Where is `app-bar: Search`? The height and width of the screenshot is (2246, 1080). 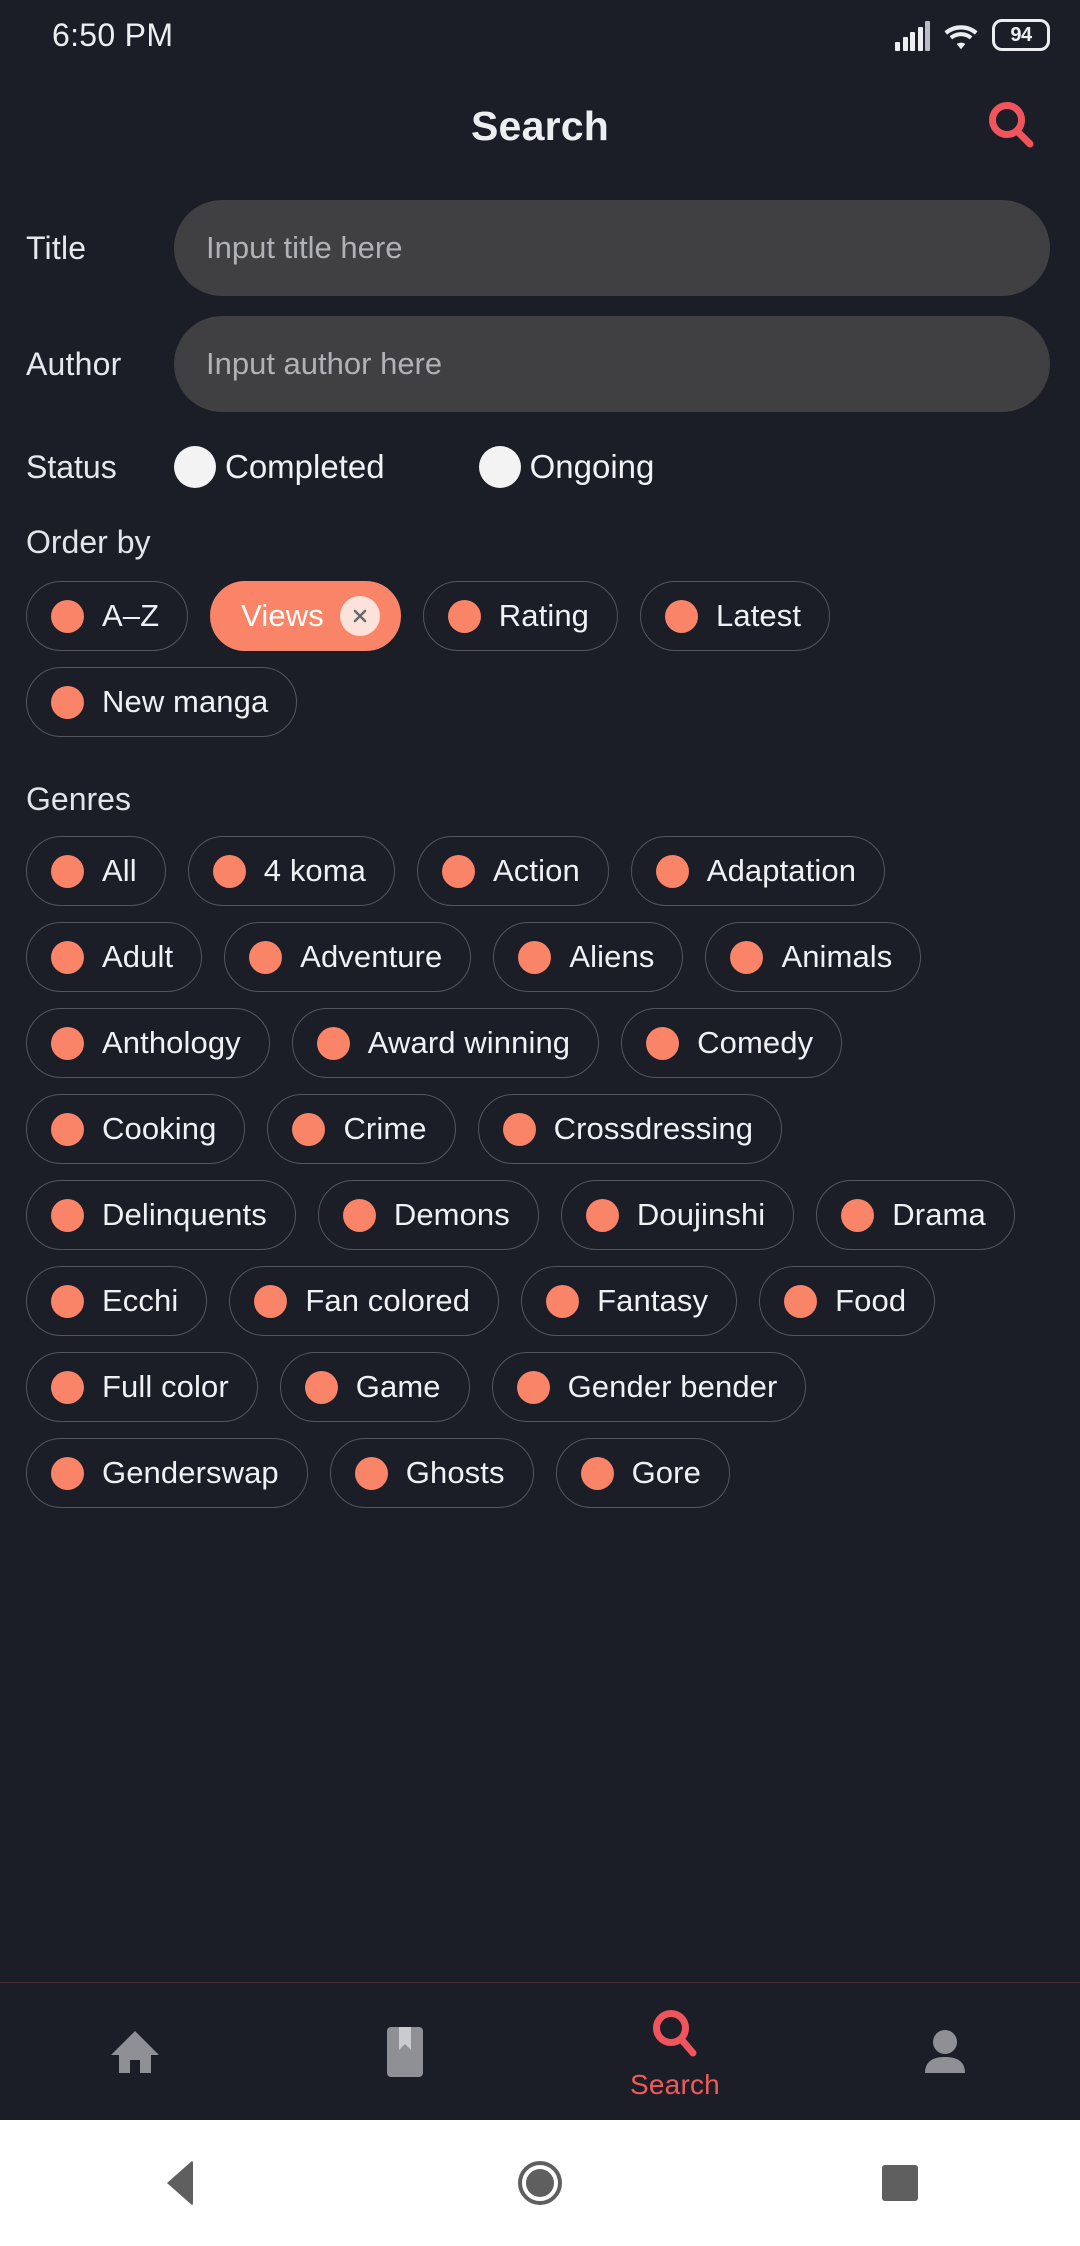 app-bar: Search is located at coordinates (540, 126).